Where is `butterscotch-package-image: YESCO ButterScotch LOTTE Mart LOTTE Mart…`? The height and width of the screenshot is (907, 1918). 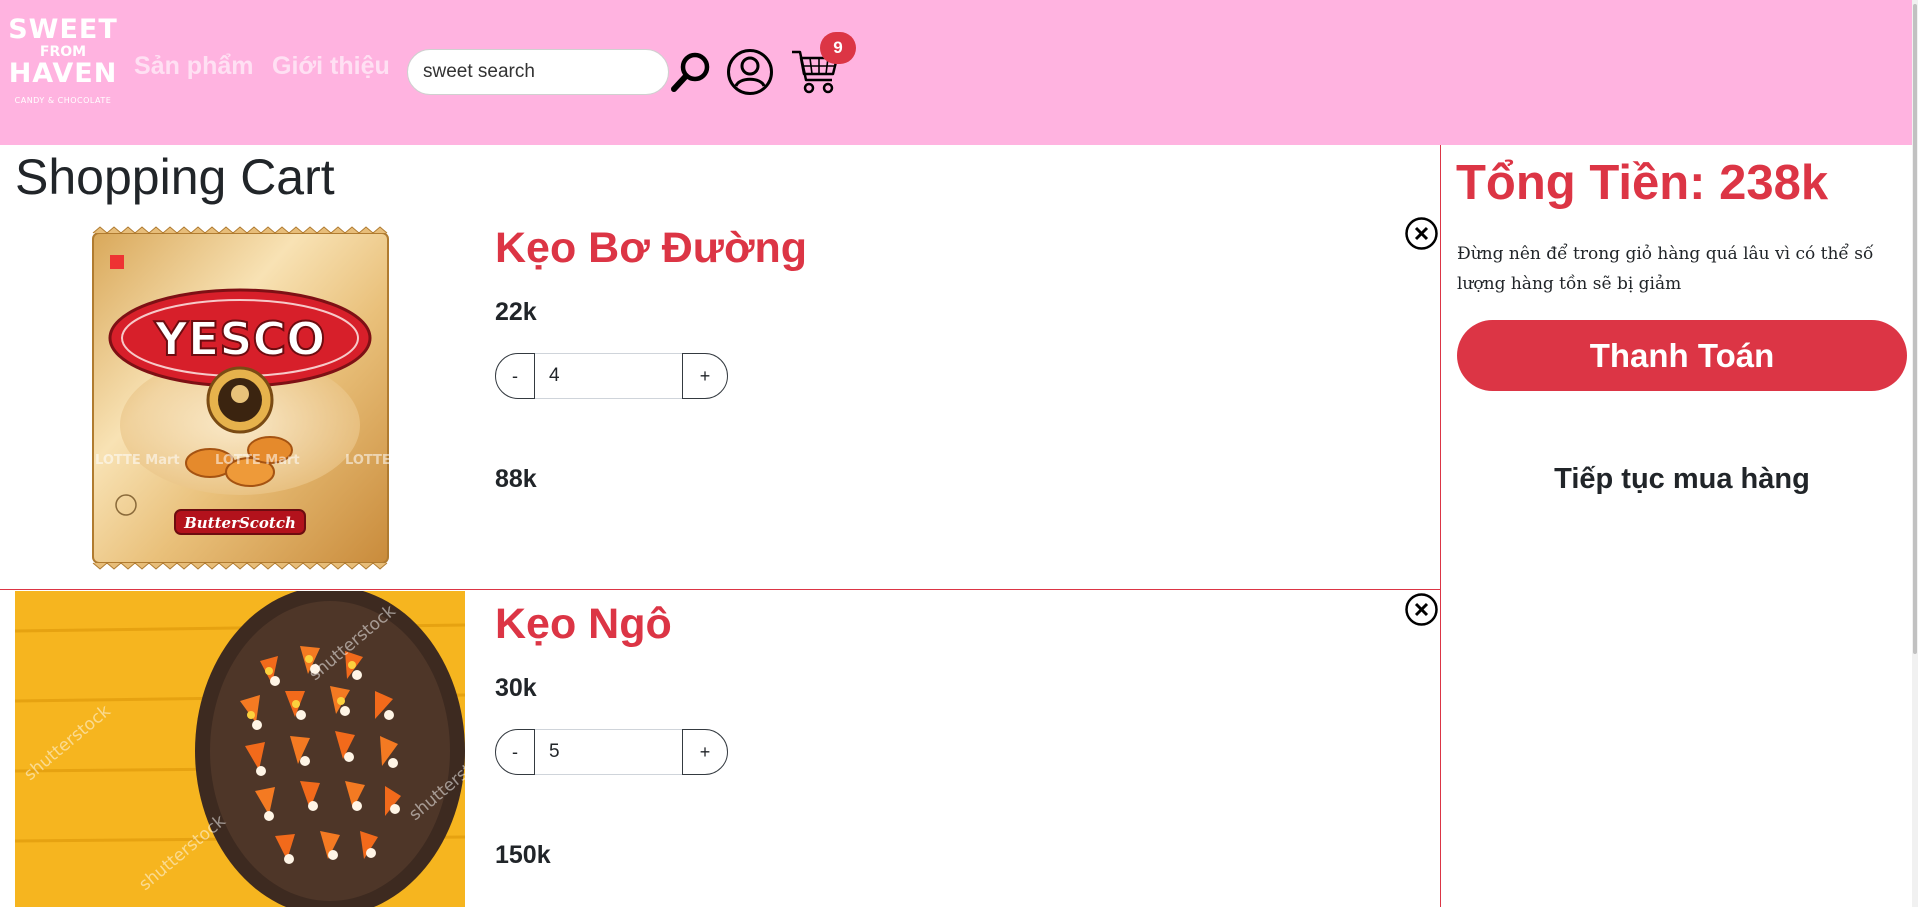 butterscotch-package-image: YESCO ButterScotch LOTTE Mart LOTTE Mart… is located at coordinates (261, 398).